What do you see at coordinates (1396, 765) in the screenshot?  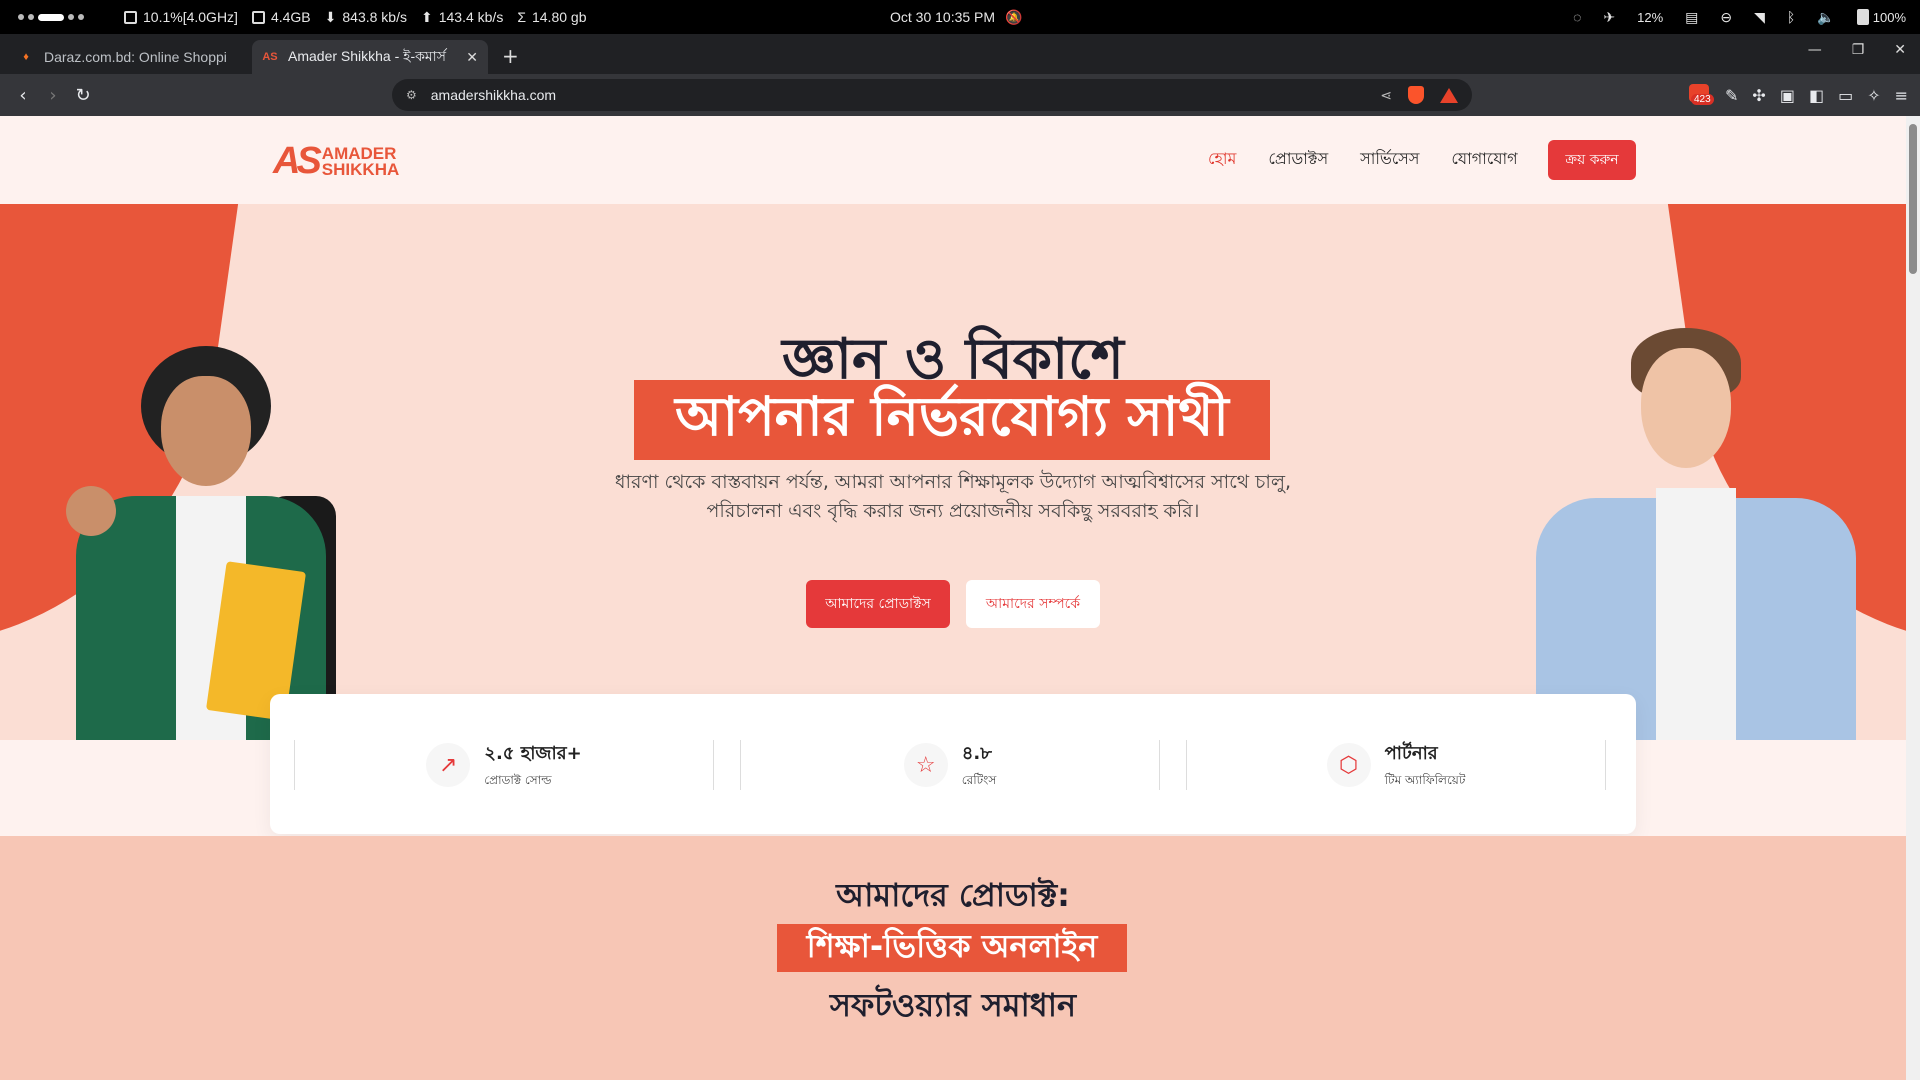 I see `stat-partner: ⬡ পার্টনার টিম অ্যাফিলিয়েট` at bounding box center [1396, 765].